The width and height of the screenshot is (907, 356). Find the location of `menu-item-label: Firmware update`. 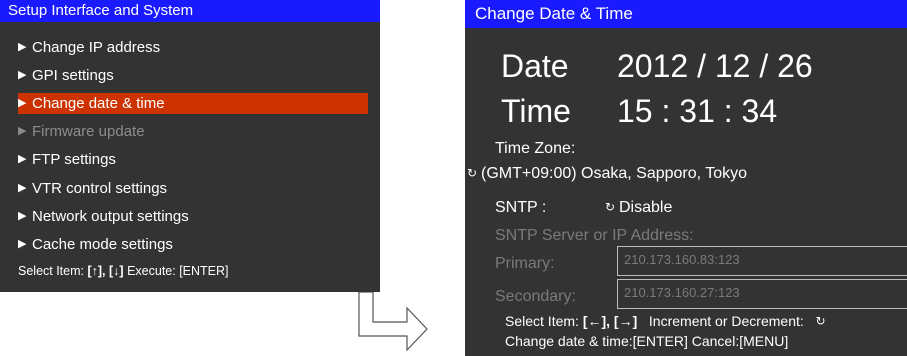

menu-item-label: Firmware update is located at coordinates (88, 131).